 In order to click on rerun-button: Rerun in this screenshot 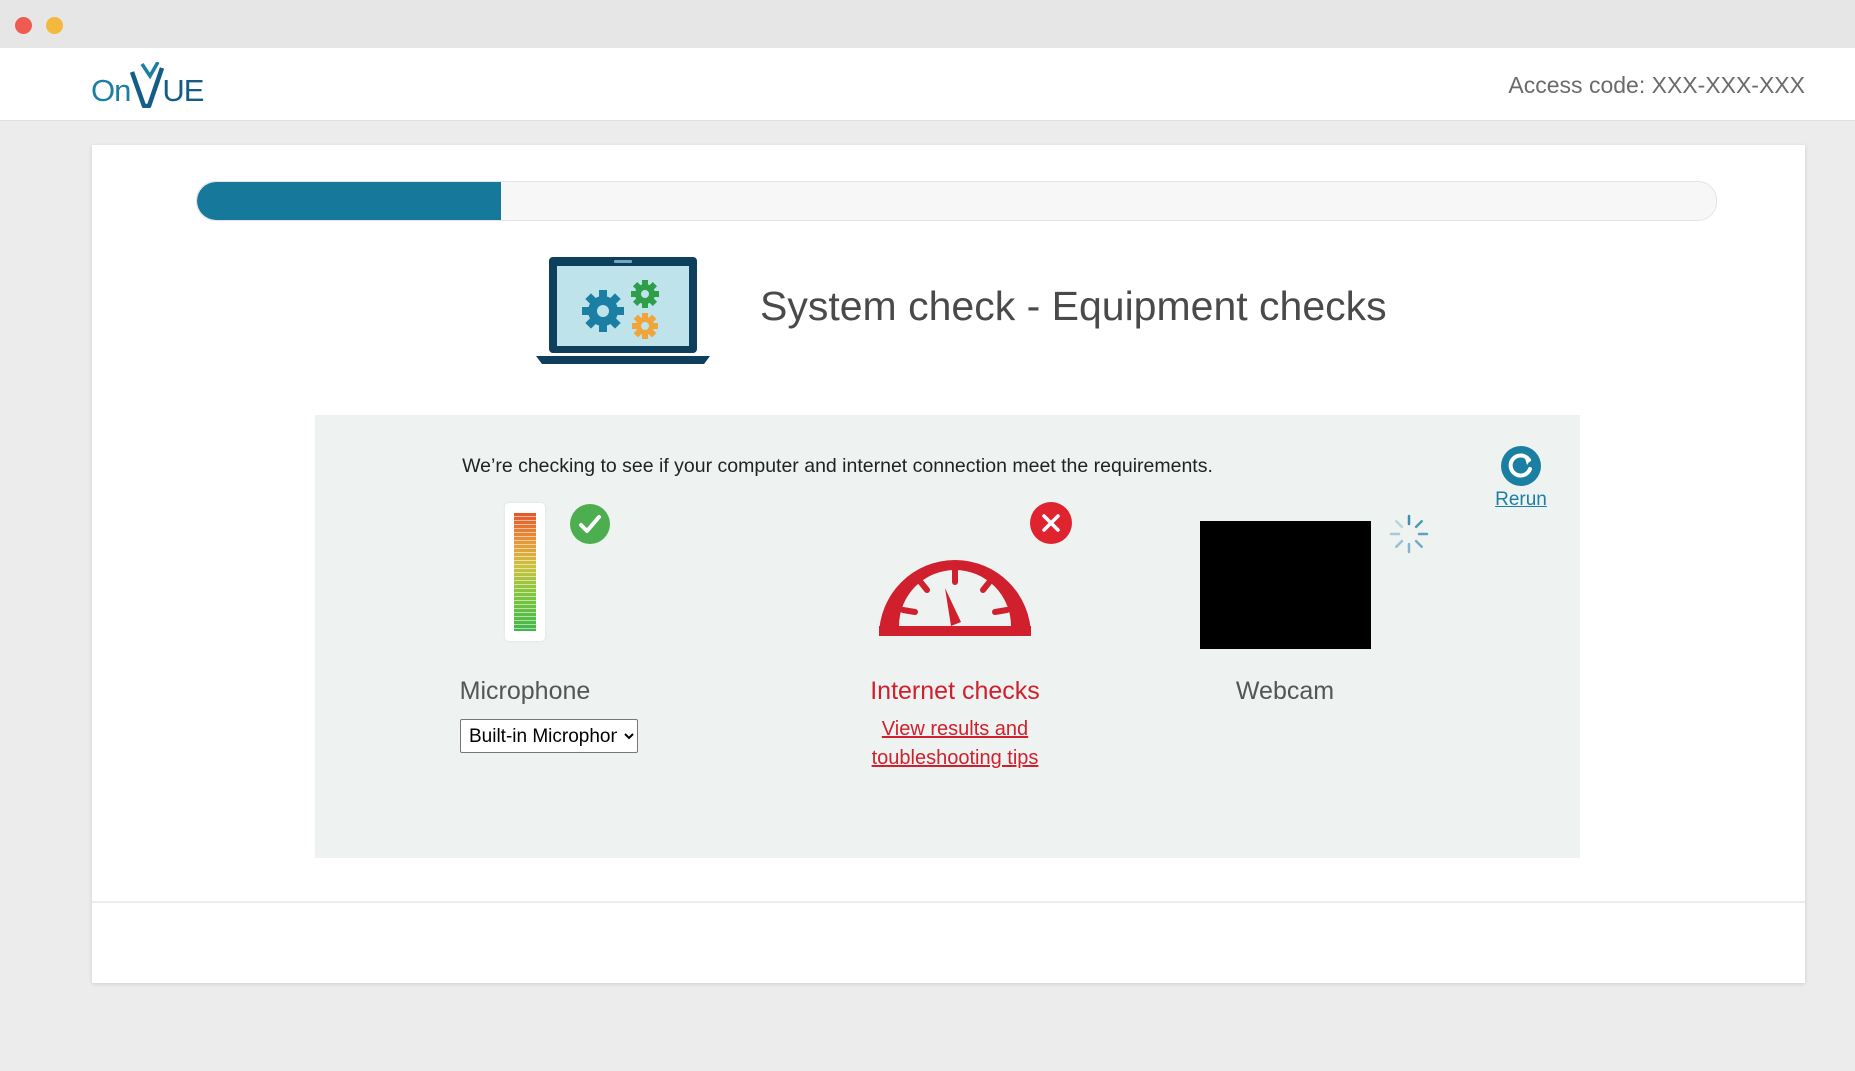, I will do `click(1521, 478)`.